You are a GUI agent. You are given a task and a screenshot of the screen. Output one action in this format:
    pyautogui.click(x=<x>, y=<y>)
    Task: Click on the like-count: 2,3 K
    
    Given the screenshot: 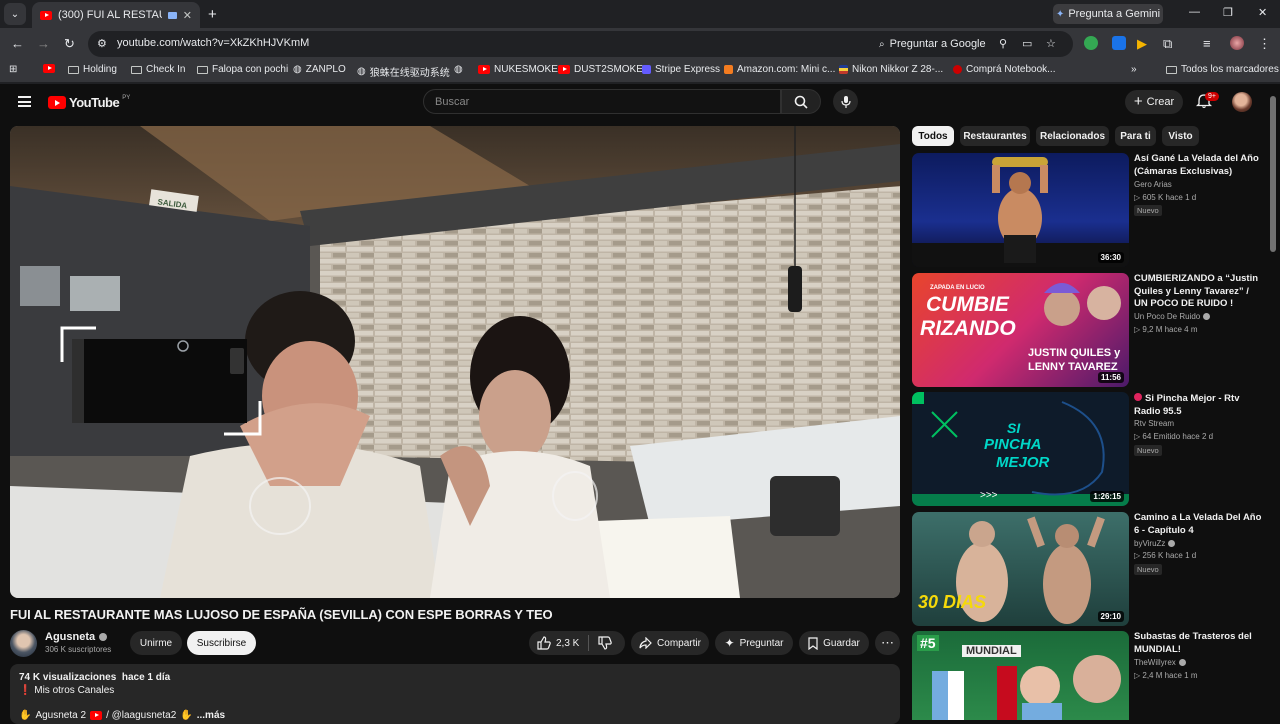 What is the action you would take?
    pyautogui.click(x=567, y=643)
    